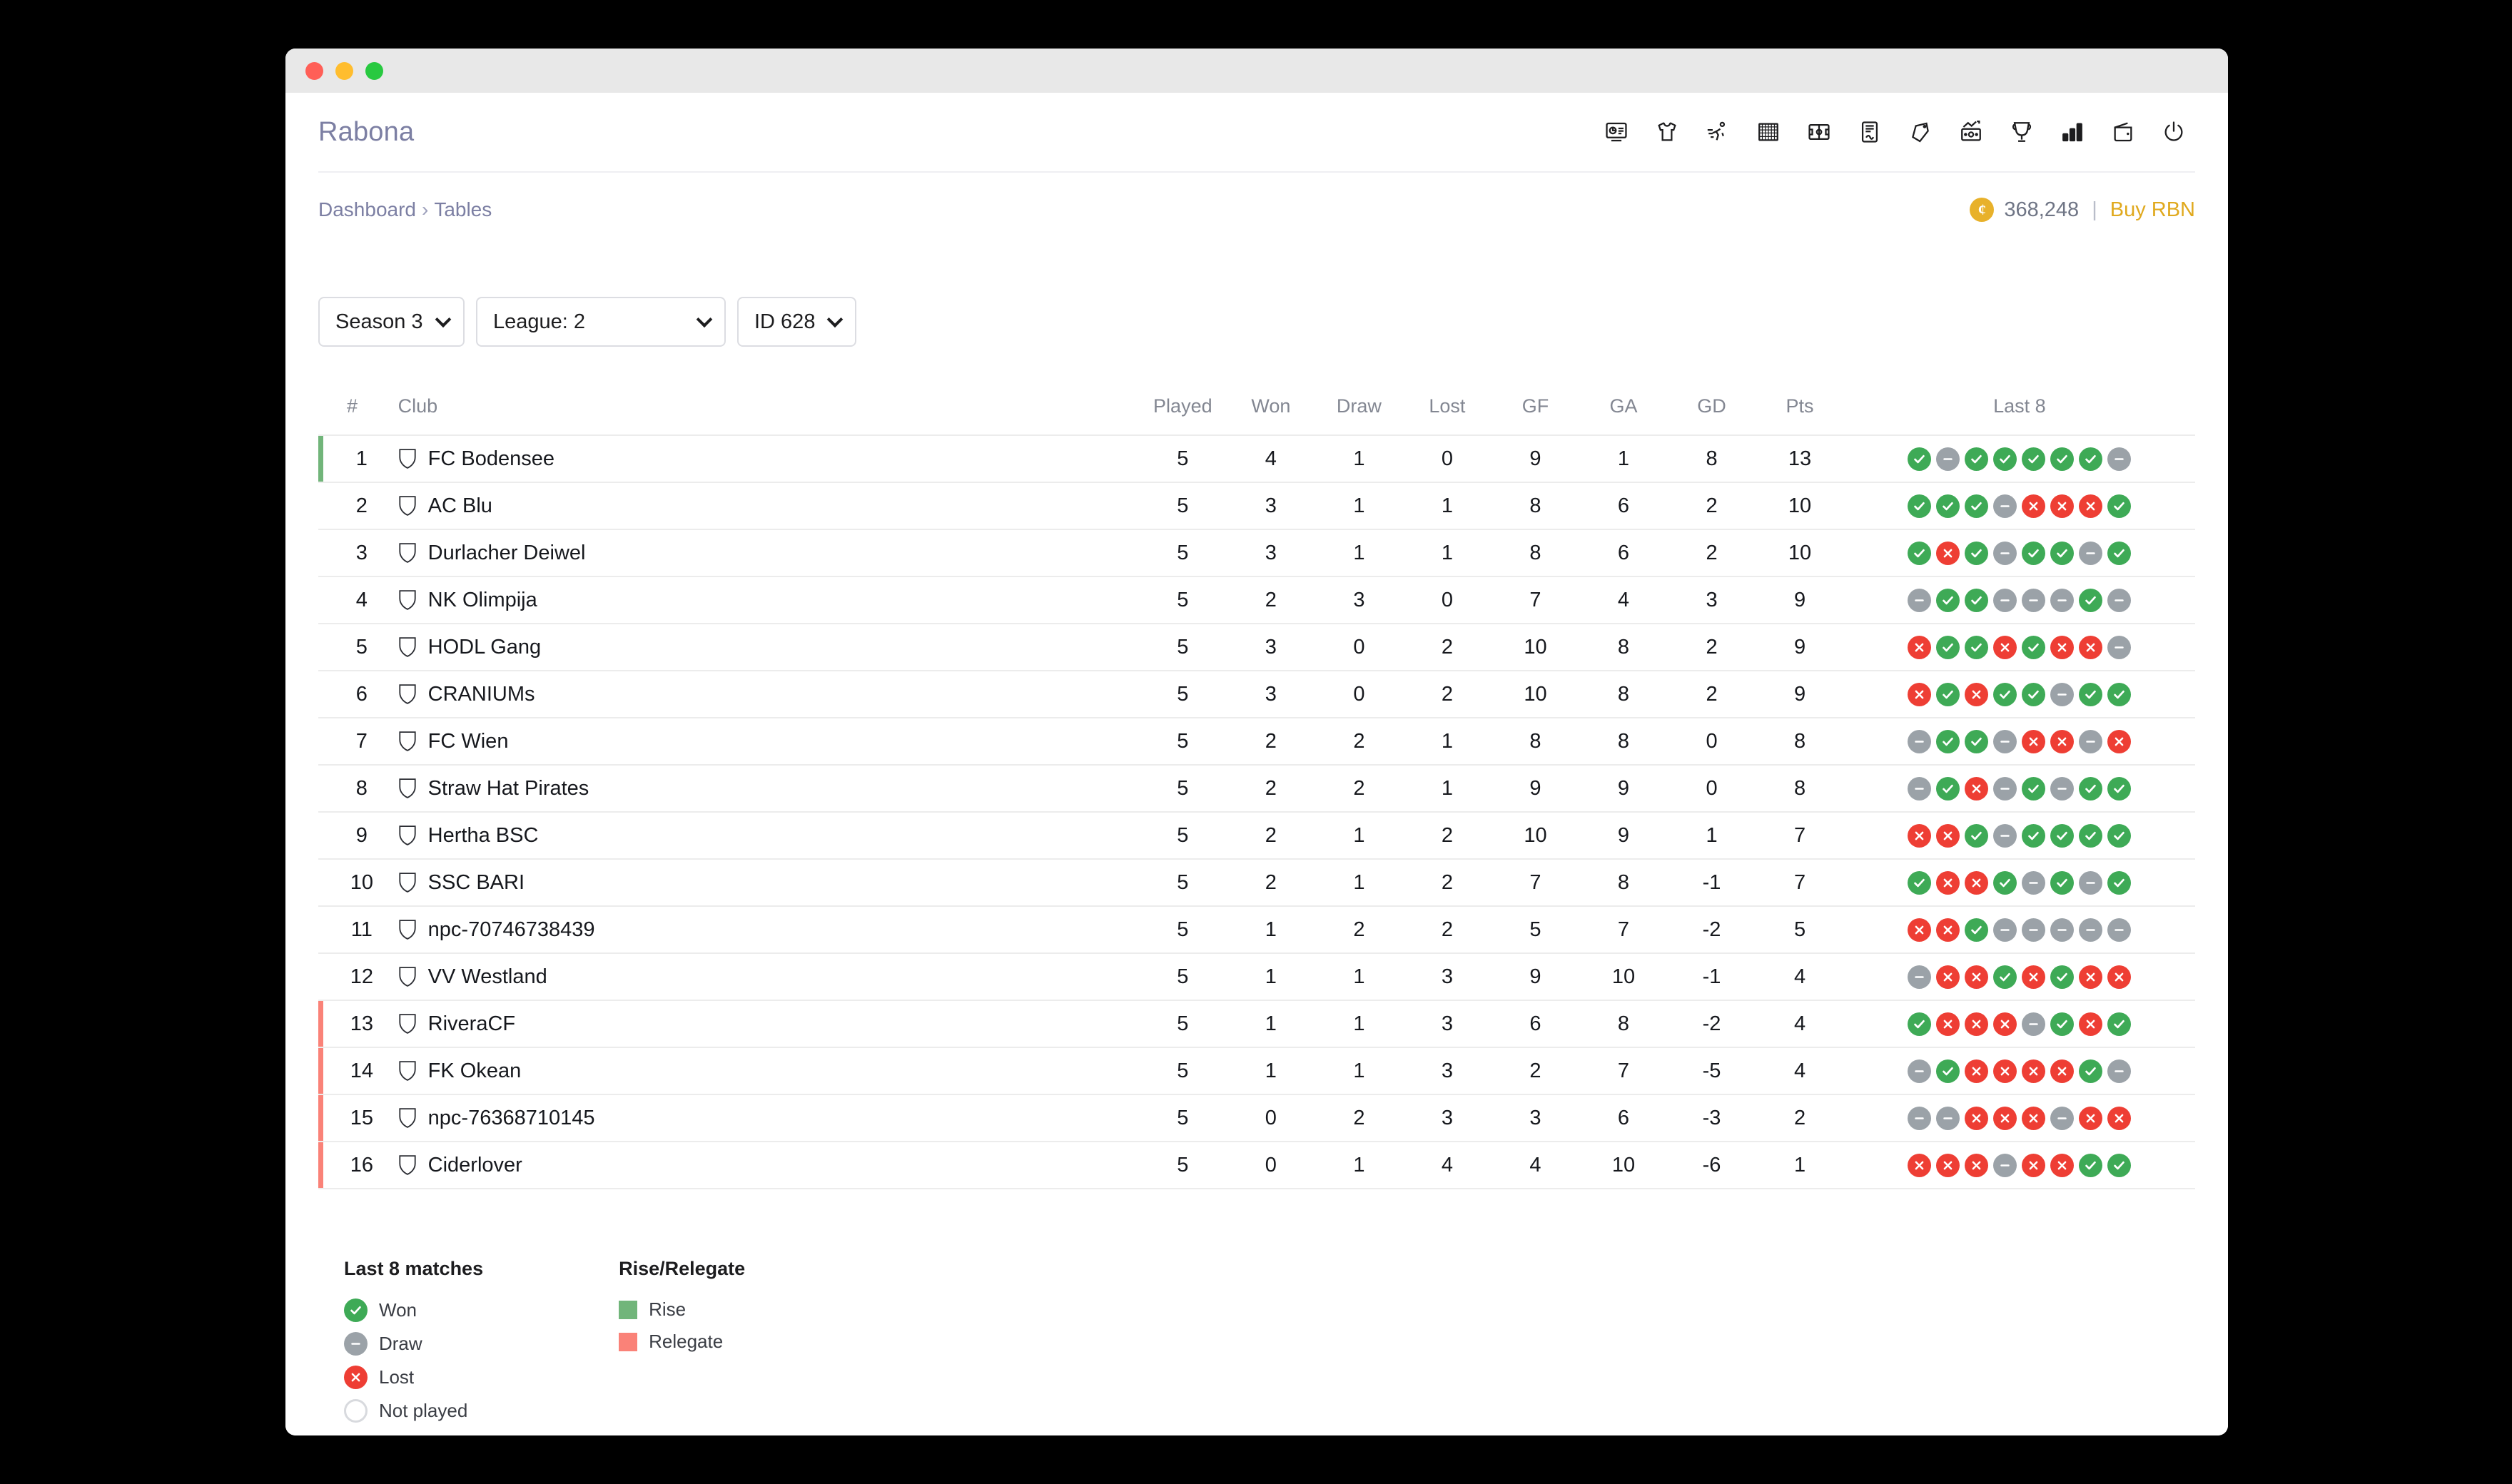  I want to click on row-club: npc-76368710145, so click(757, 1118).